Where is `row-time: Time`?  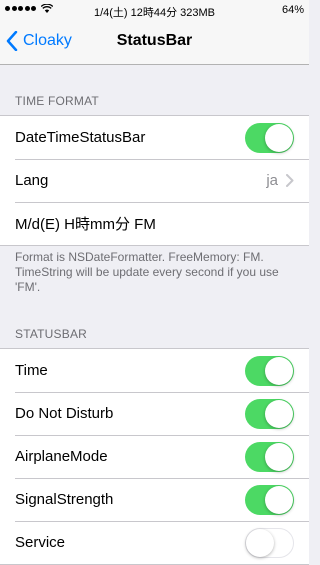
row-time: Time is located at coordinates (154, 370).